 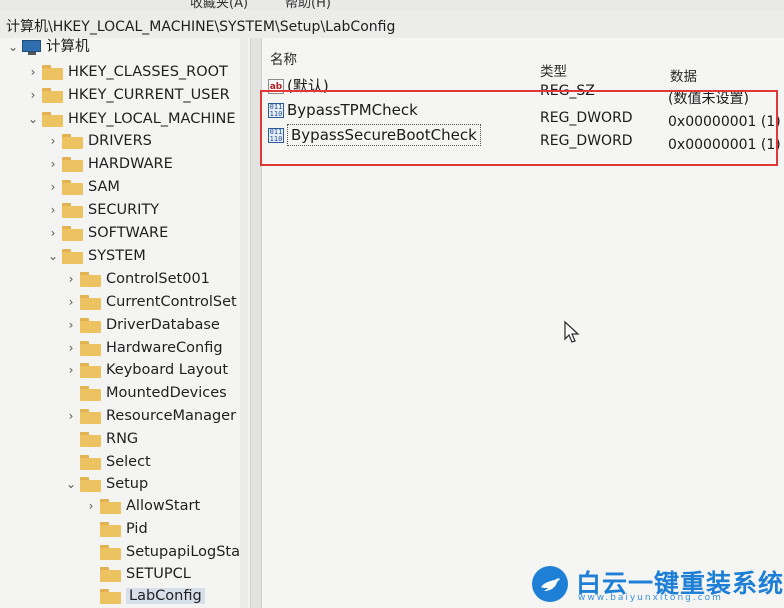 What do you see at coordinates (144, 596) in the screenshot?
I see `tree-node-labconfig: LabConfig` at bounding box center [144, 596].